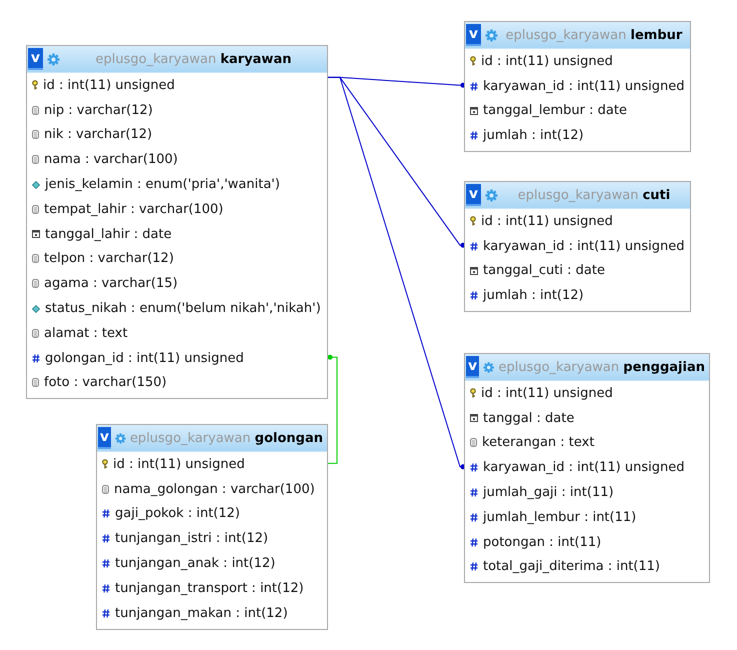 This screenshot has height=650, width=737. I want to click on column-name: jumlah_lembur : int(11), so click(559, 517).